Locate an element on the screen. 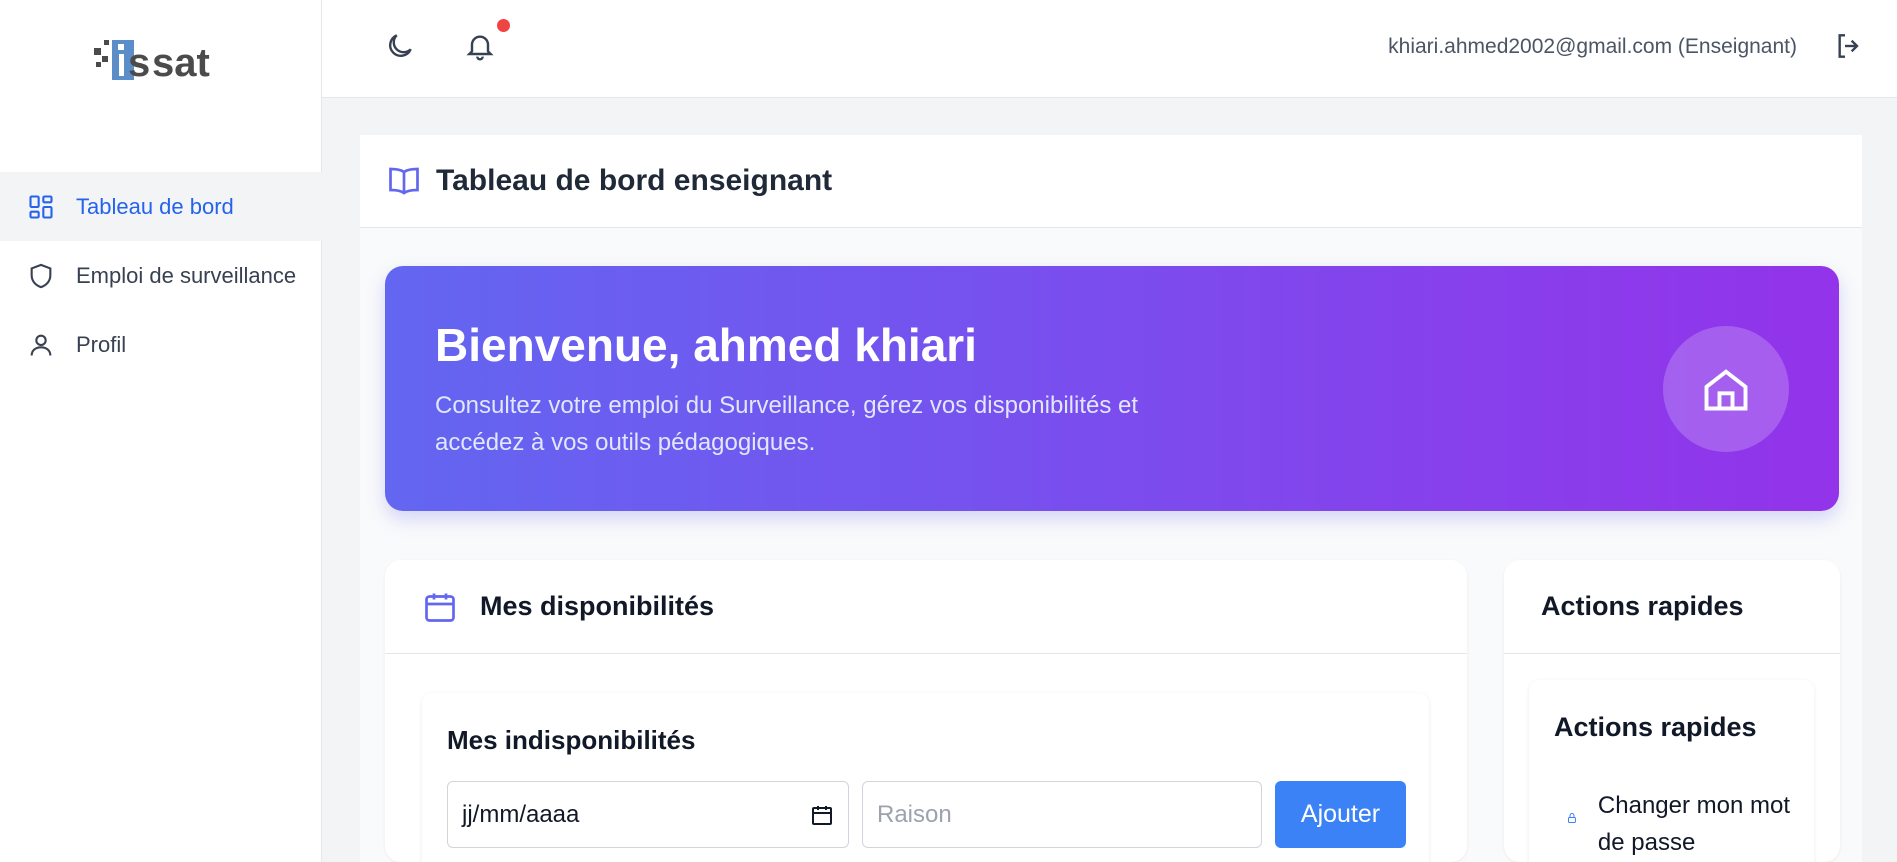  date-input-value: jj/mm/aaaa is located at coordinates (521, 814).